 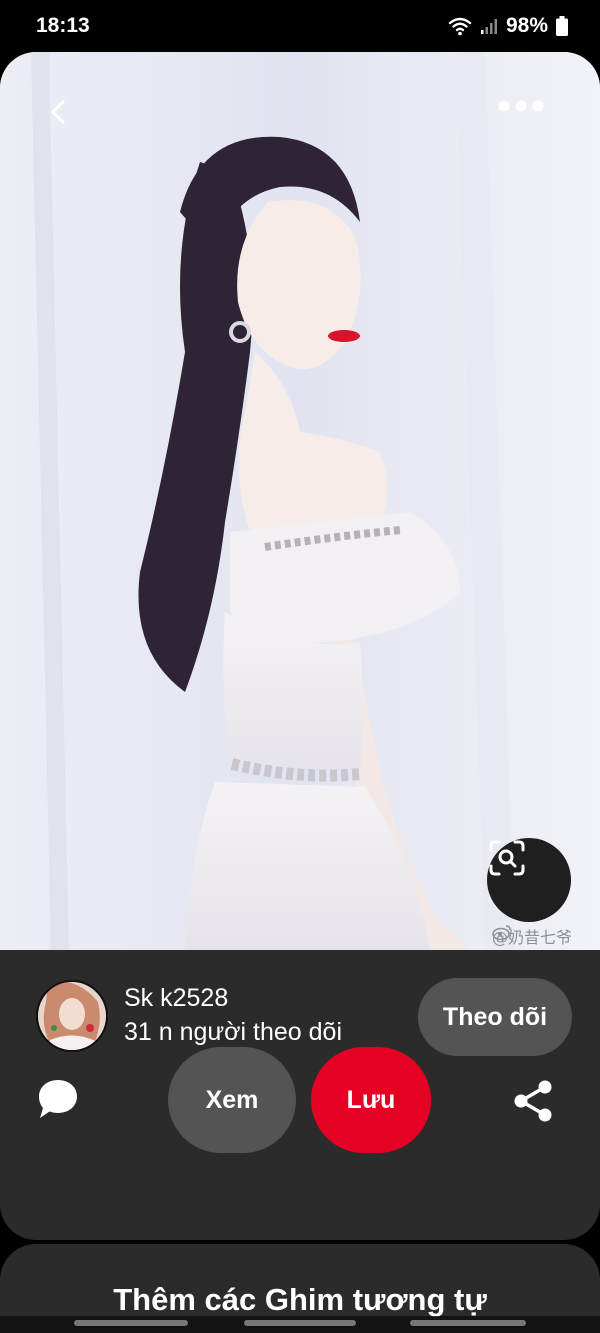 I want to click on comment-button, so click(x=58, y=1099).